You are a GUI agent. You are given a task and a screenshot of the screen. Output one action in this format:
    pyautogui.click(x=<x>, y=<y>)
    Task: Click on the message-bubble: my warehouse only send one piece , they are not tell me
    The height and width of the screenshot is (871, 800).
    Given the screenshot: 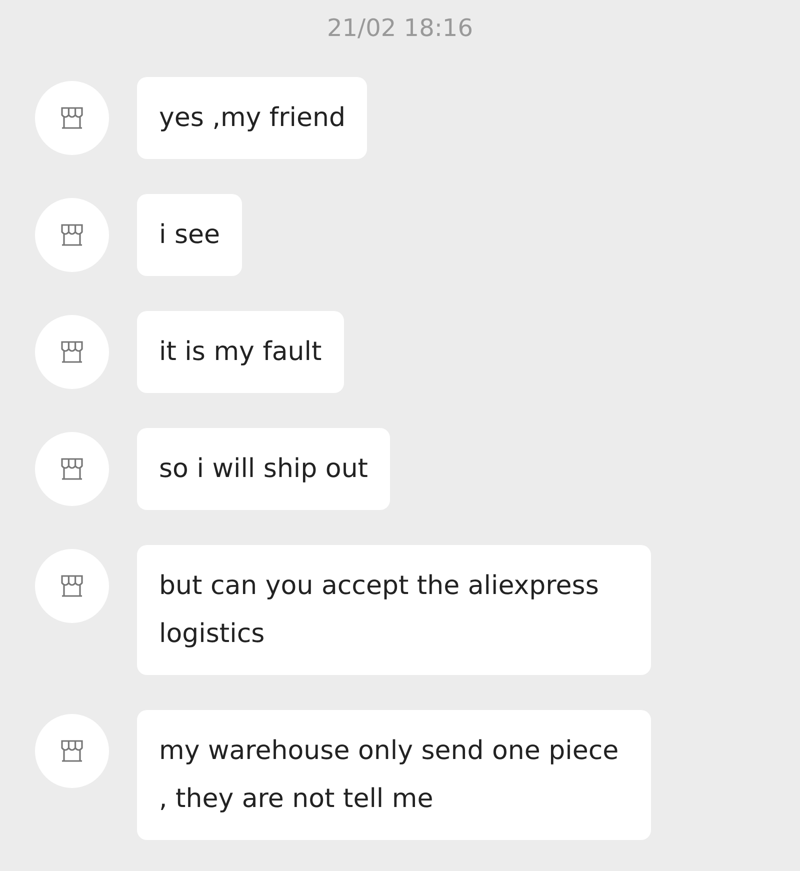 What is the action you would take?
    pyautogui.click(x=394, y=775)
    